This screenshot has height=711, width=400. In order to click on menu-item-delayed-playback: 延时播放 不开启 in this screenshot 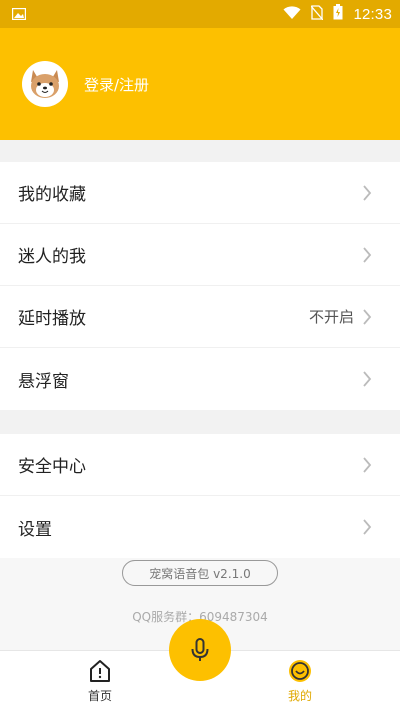, I will do `click(200, 317)`.